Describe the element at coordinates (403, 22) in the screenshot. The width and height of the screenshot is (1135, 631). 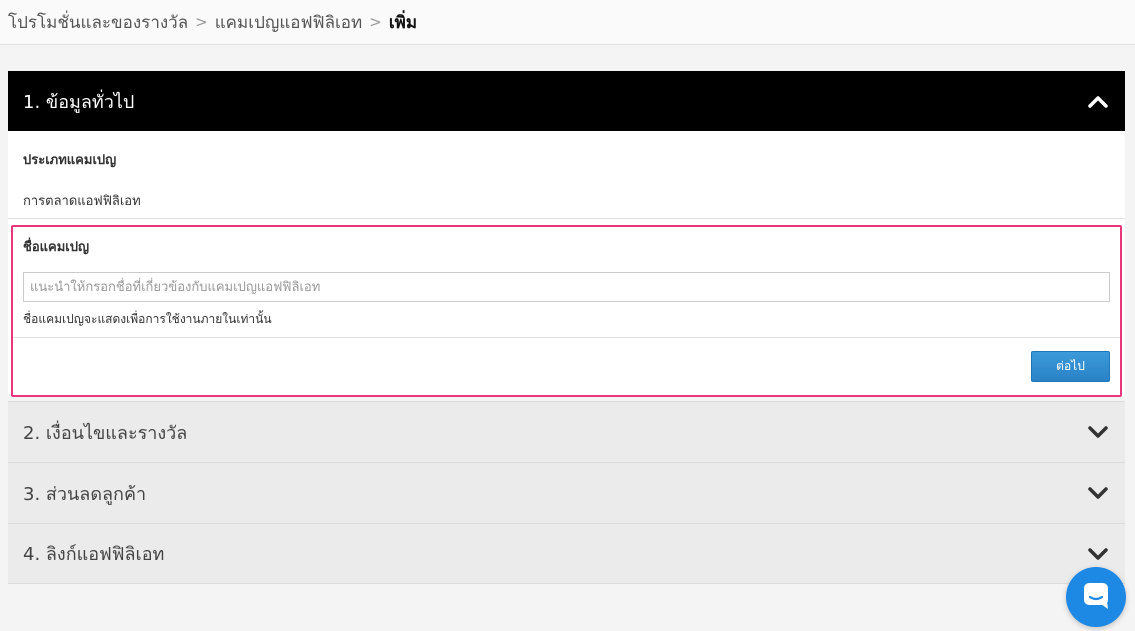
I see `breadcrumb-current: เพิ่ม` at that location.